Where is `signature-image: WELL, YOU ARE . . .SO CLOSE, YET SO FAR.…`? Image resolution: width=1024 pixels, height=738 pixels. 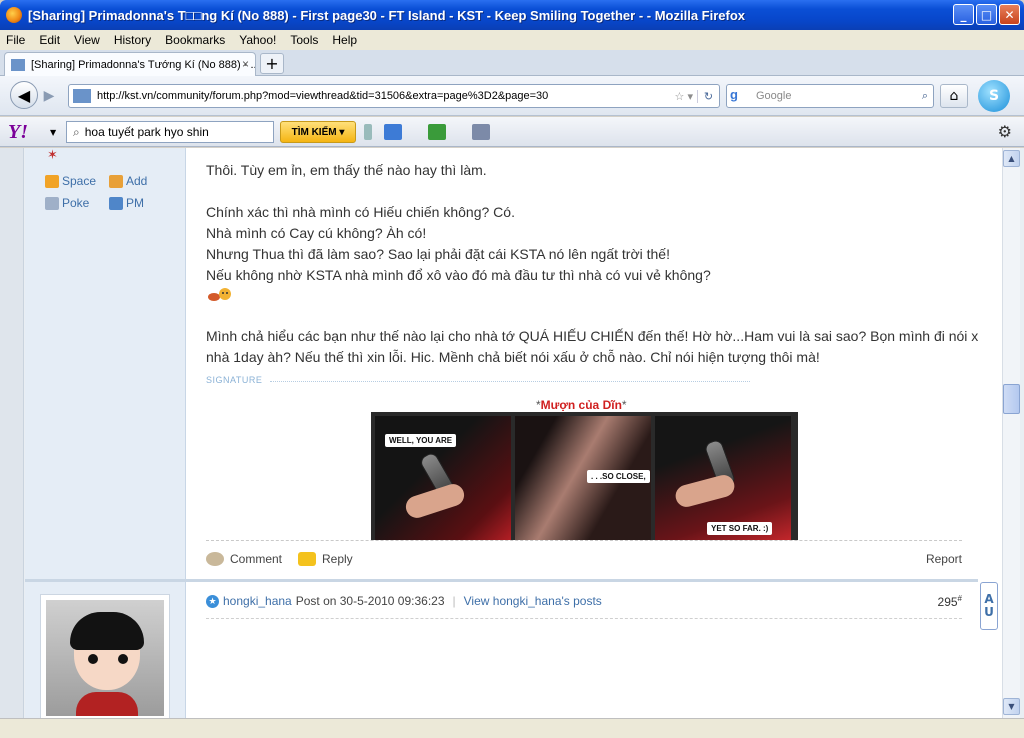 signature-image: WELL, YOU ARE . . .SO CLOSE, YET SO FAR.… is located at coordinates (584, 476).